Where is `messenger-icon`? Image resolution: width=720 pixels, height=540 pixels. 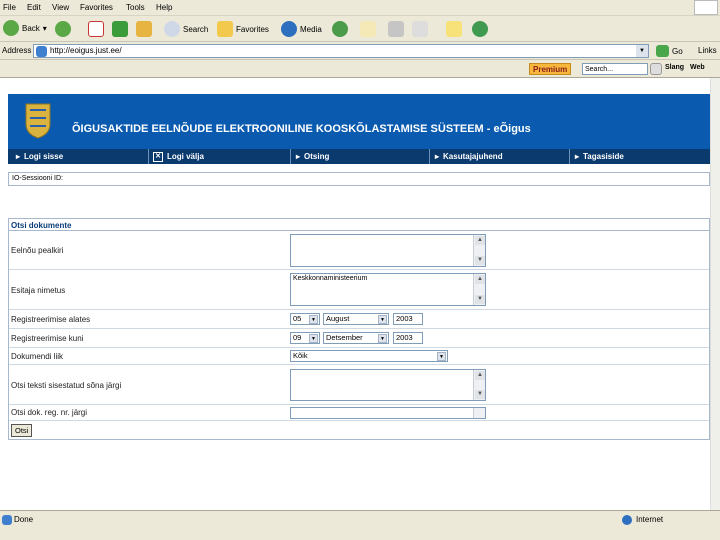
messenger-icon is located at coordinates (480, 29).